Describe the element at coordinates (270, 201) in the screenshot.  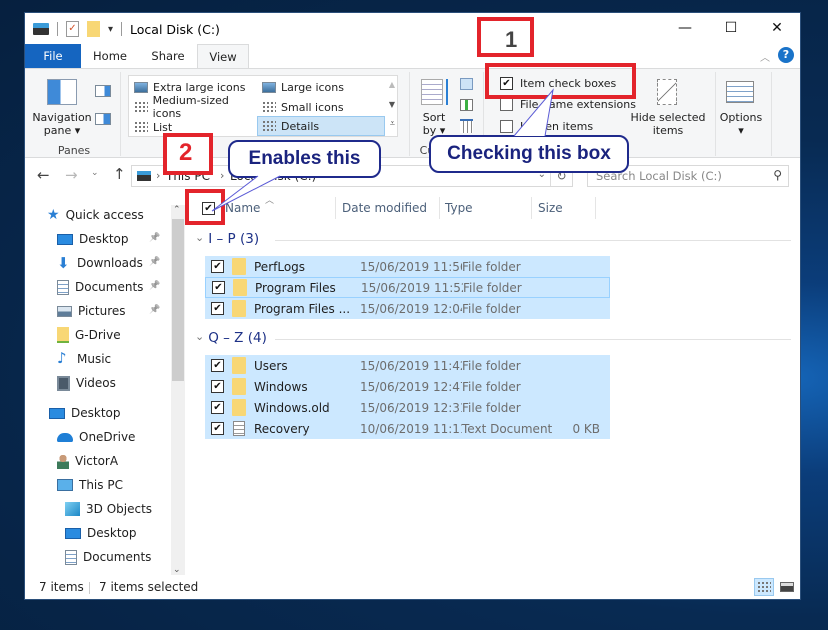
I see `sort-ascending-icon: ︿` at that location.